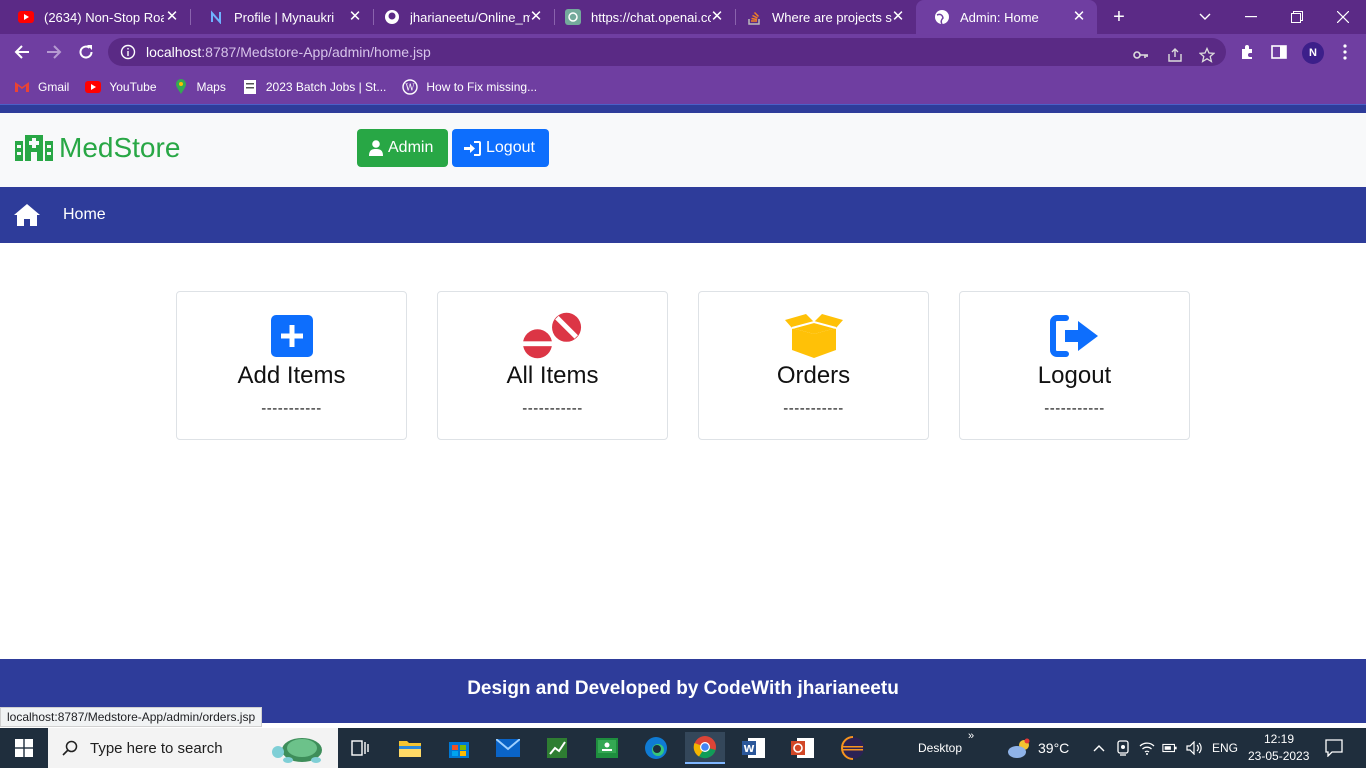  Describe the element at coordinates (411, 89) in the screenshot. I see `svg-text: W` at that location.